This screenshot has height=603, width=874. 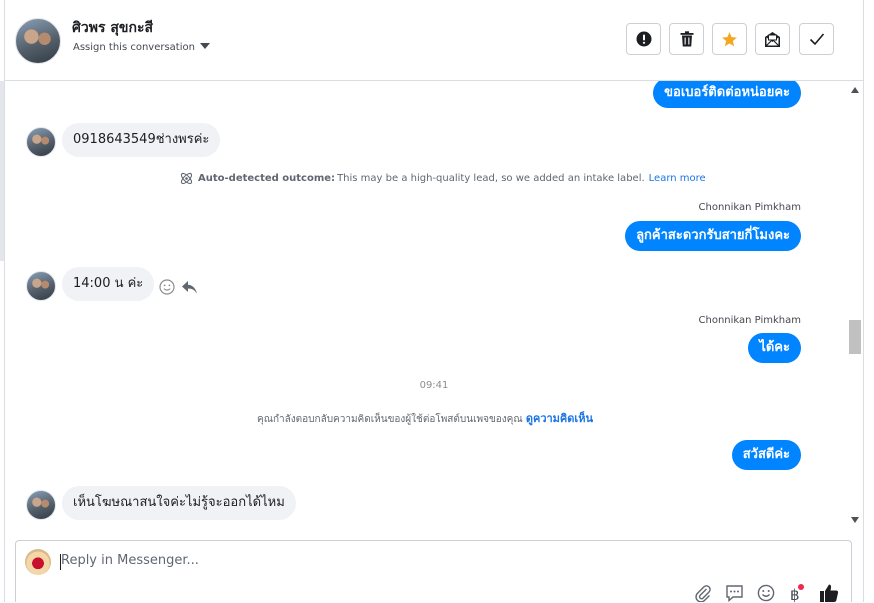 What do you see at coordinates (766, 455) in the screenshot?
I see `message-outgoing: สวัสดีค่ะ` at bounding box center [766, 455].